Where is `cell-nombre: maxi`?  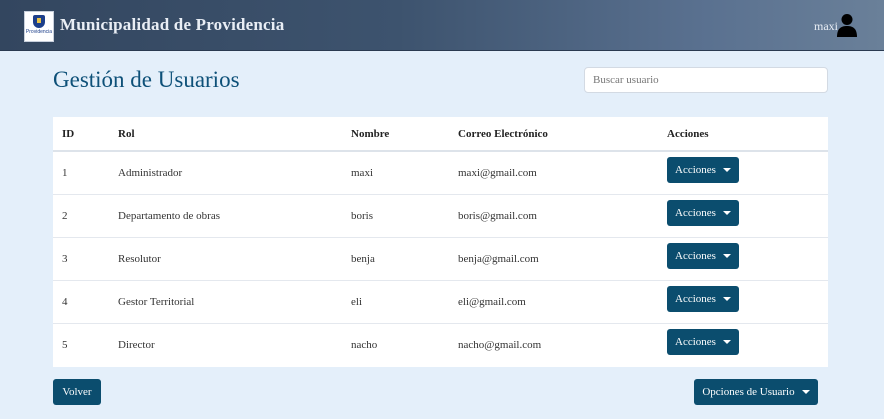
cell-nombre: maxi is located at coordinates (362, 173).